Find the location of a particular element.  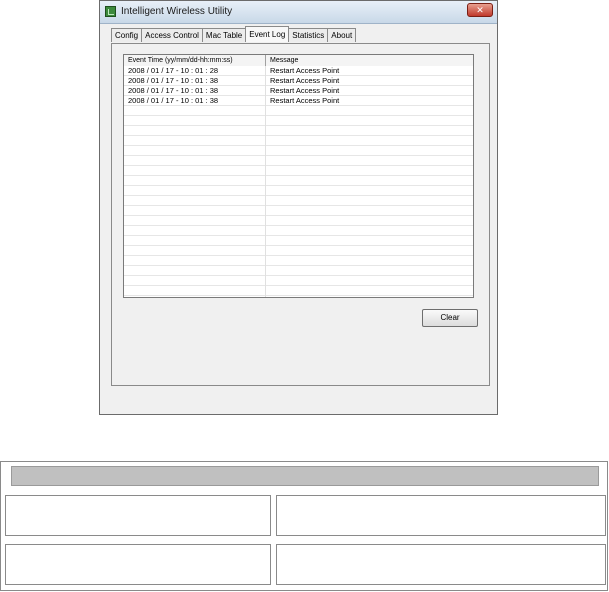

tab-config: Config is located at coordinates (127, 35).